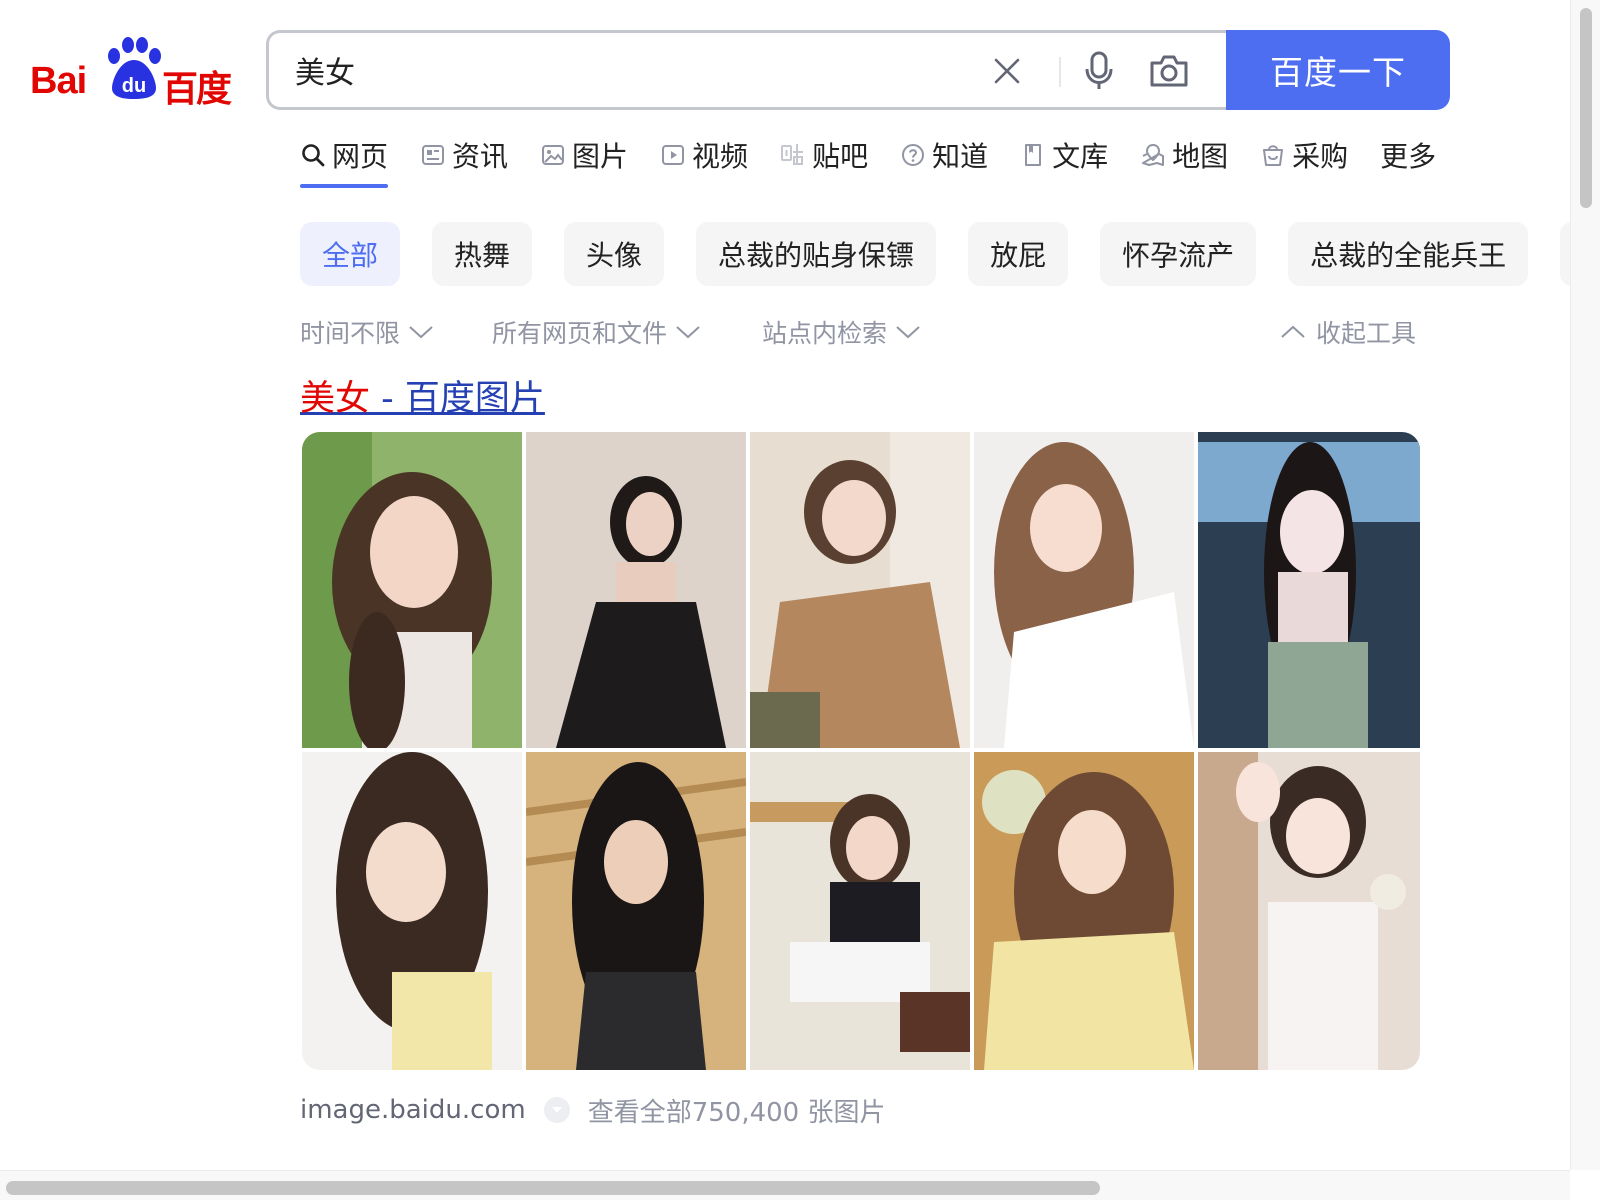  I want to click on baidu-logo: Bai du 百度, so click(133, 73).